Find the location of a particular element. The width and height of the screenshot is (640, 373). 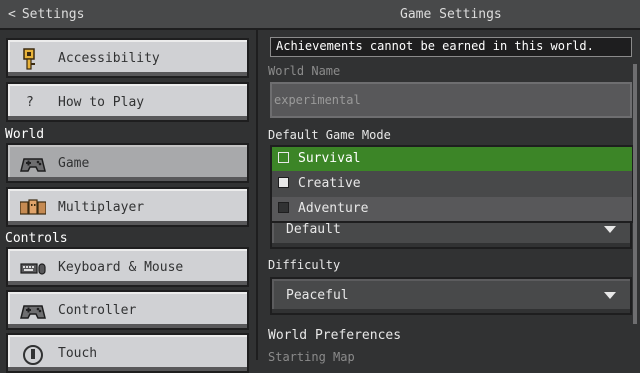

back-button: < Settings is located at coordinates (46, 14).